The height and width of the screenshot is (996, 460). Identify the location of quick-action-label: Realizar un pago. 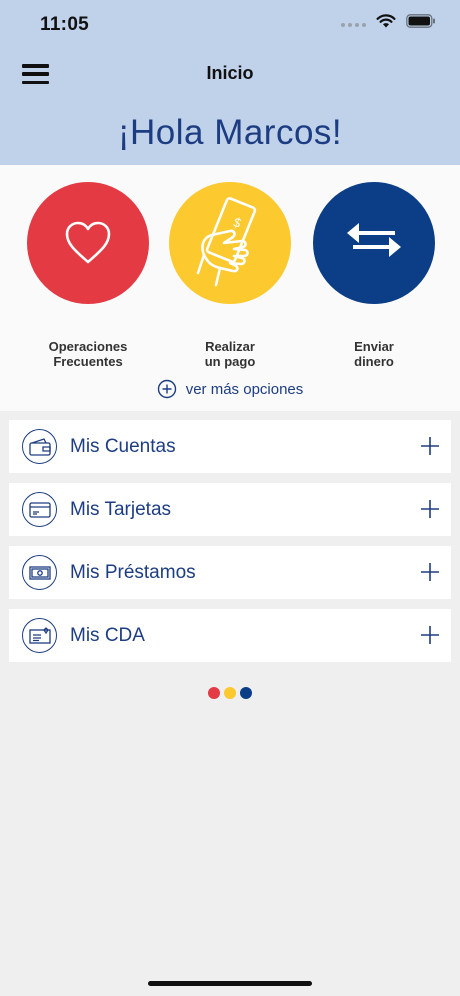
(230, 354).